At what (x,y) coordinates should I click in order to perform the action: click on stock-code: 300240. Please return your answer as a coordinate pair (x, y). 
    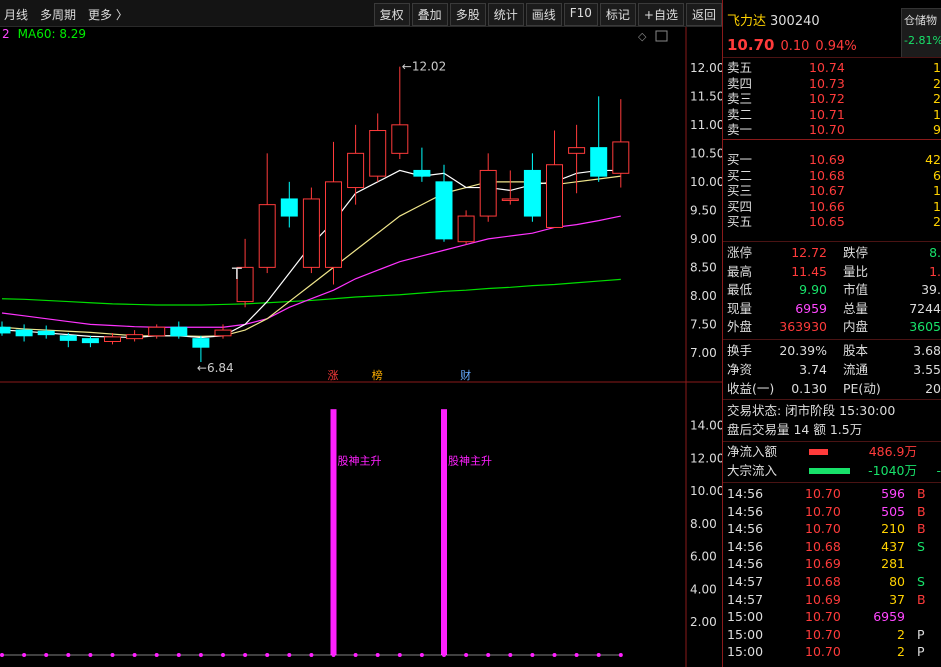
    Looking at the image, I should click on (795, 21).